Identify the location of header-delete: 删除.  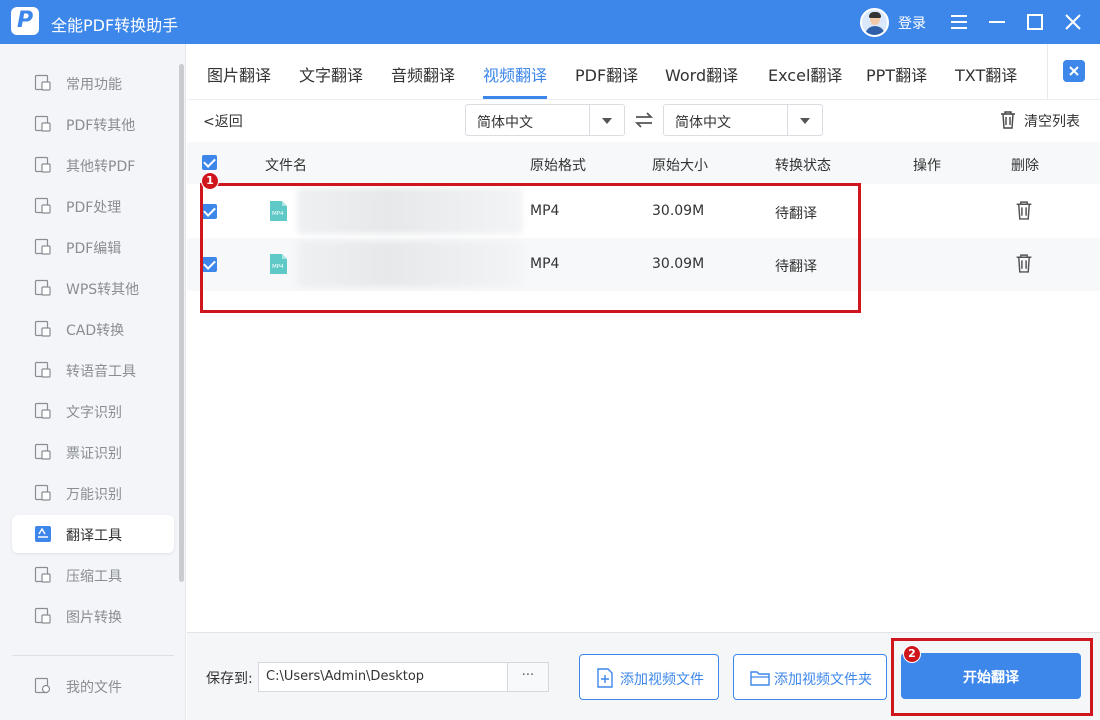
(1025, 166).